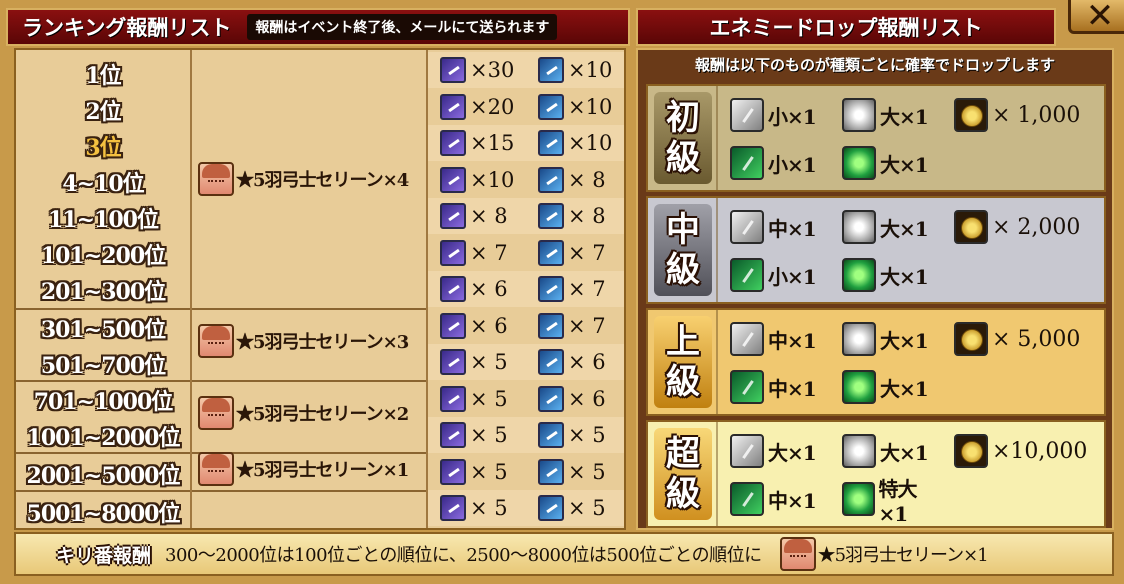  Describe the element at coordinates (587, 435) in the screenshot. I see `blue-qty: × 5` at that location.